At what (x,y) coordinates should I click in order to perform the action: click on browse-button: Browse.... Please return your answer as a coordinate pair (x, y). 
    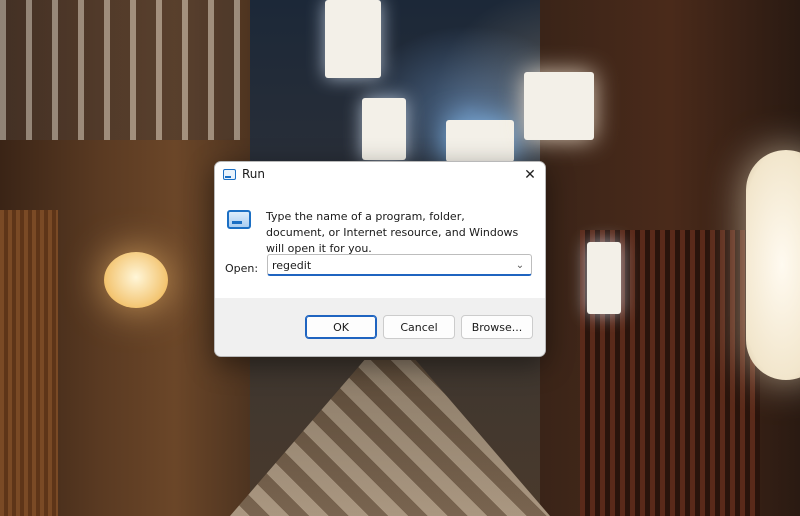
    Looking at the image, I should click on (497, 327).